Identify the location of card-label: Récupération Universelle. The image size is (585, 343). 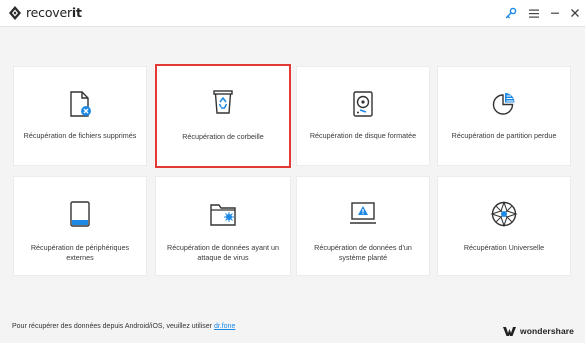
(504, 247).